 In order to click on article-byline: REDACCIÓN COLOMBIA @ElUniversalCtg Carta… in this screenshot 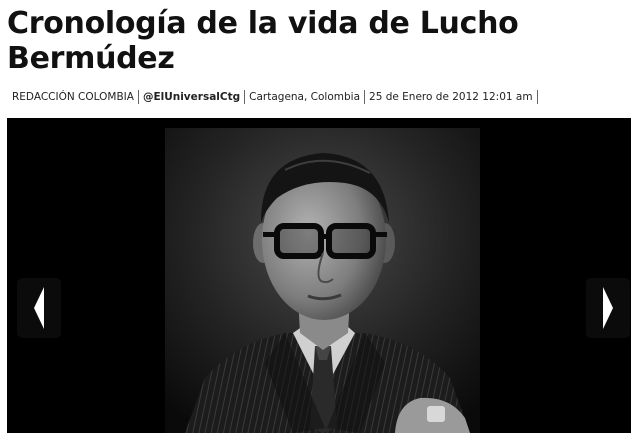, I will do `click(274, 97)`.